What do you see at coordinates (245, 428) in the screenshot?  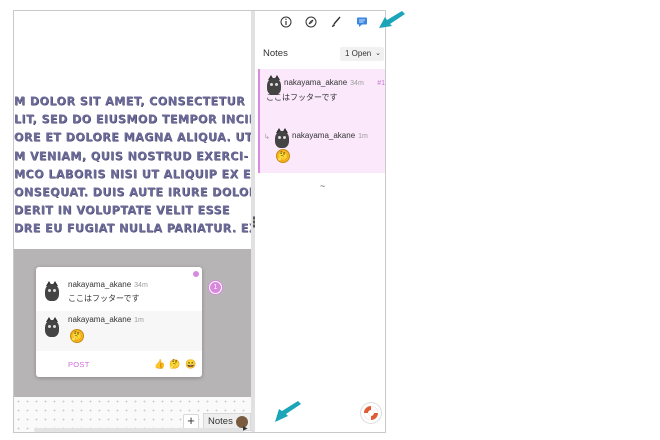 I see `scroll-right-icon: ▶` at bounding box center [245, 428].